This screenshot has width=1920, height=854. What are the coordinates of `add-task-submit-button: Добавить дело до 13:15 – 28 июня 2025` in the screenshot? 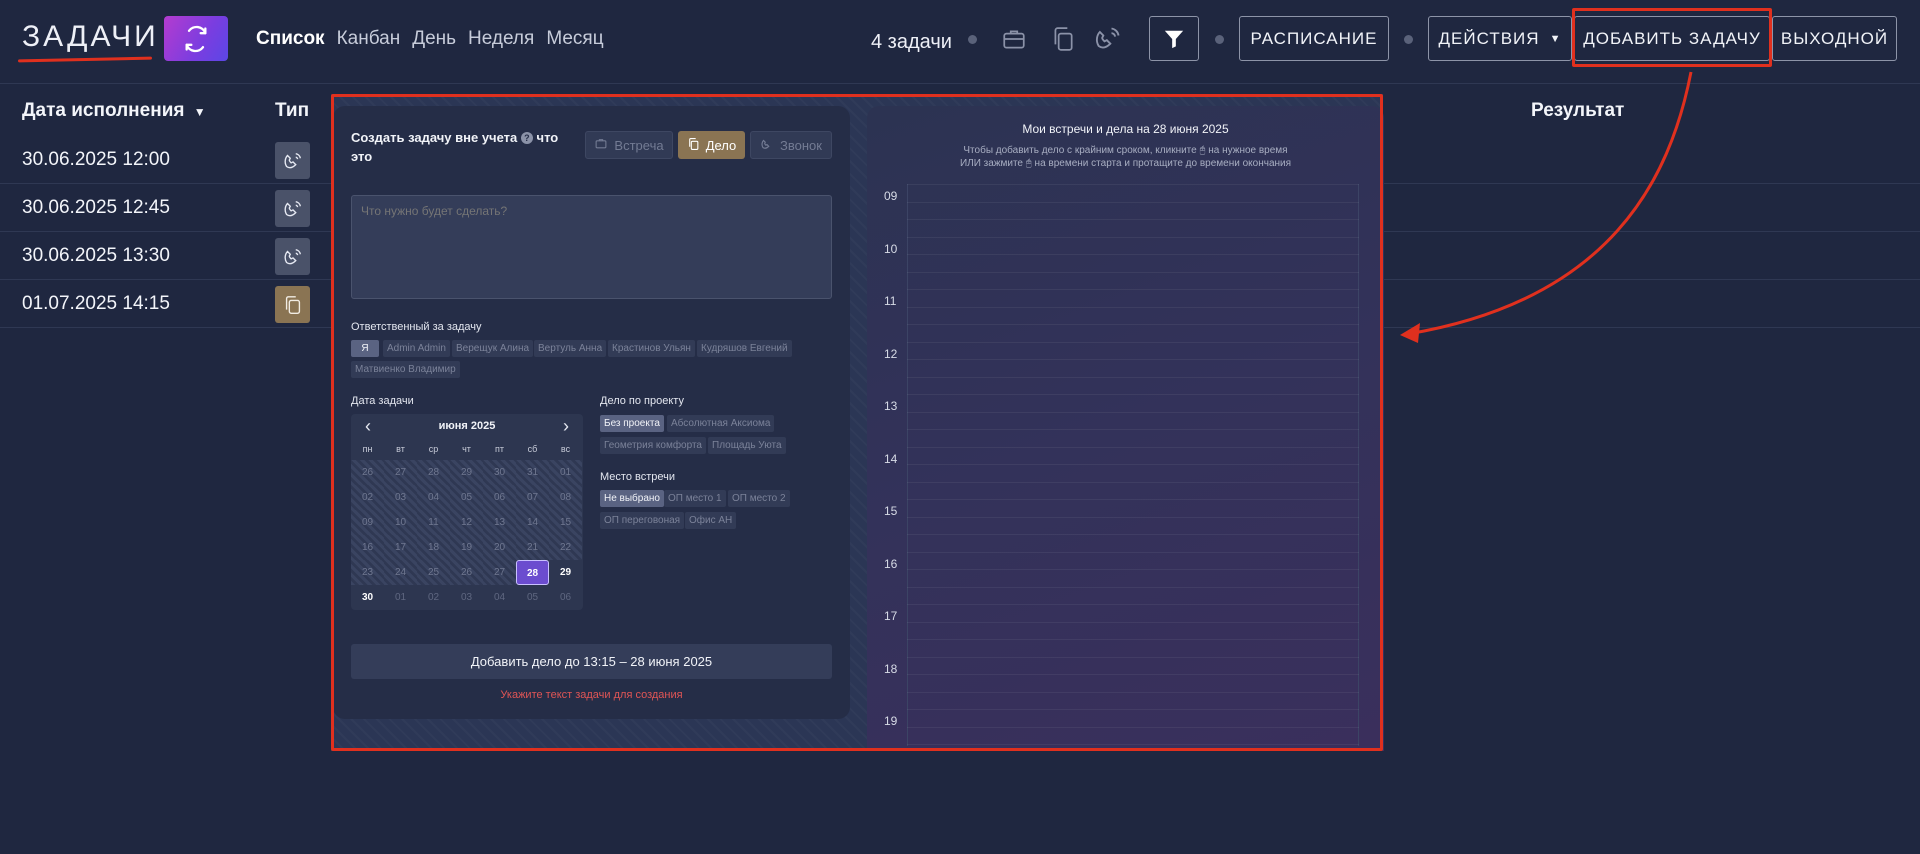 It's located at (591, 661).